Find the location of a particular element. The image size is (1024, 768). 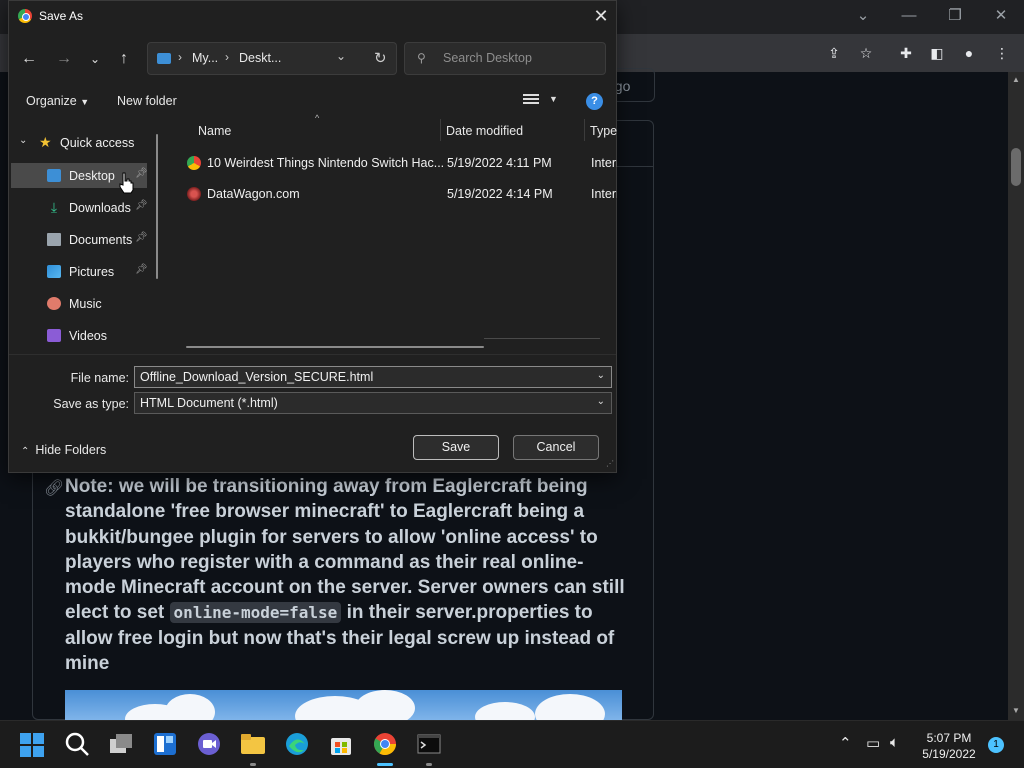

dialog-close-icon: ✕ is located at coordinates (601, 16).